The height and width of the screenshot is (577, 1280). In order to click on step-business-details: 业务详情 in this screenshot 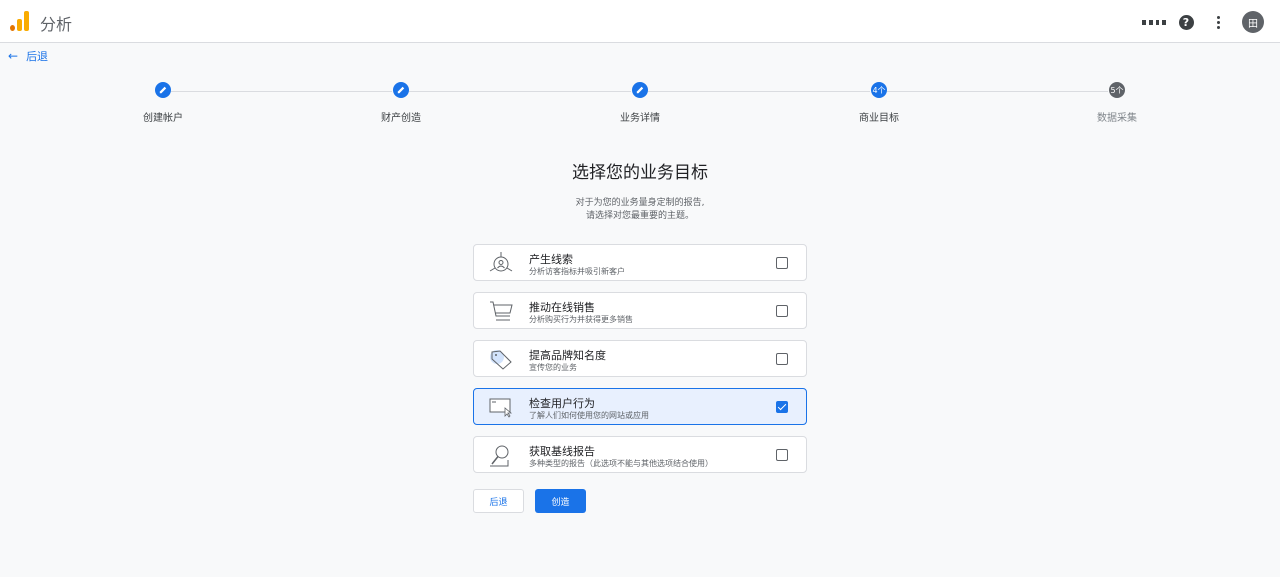, I will do `click(640, 103)`.